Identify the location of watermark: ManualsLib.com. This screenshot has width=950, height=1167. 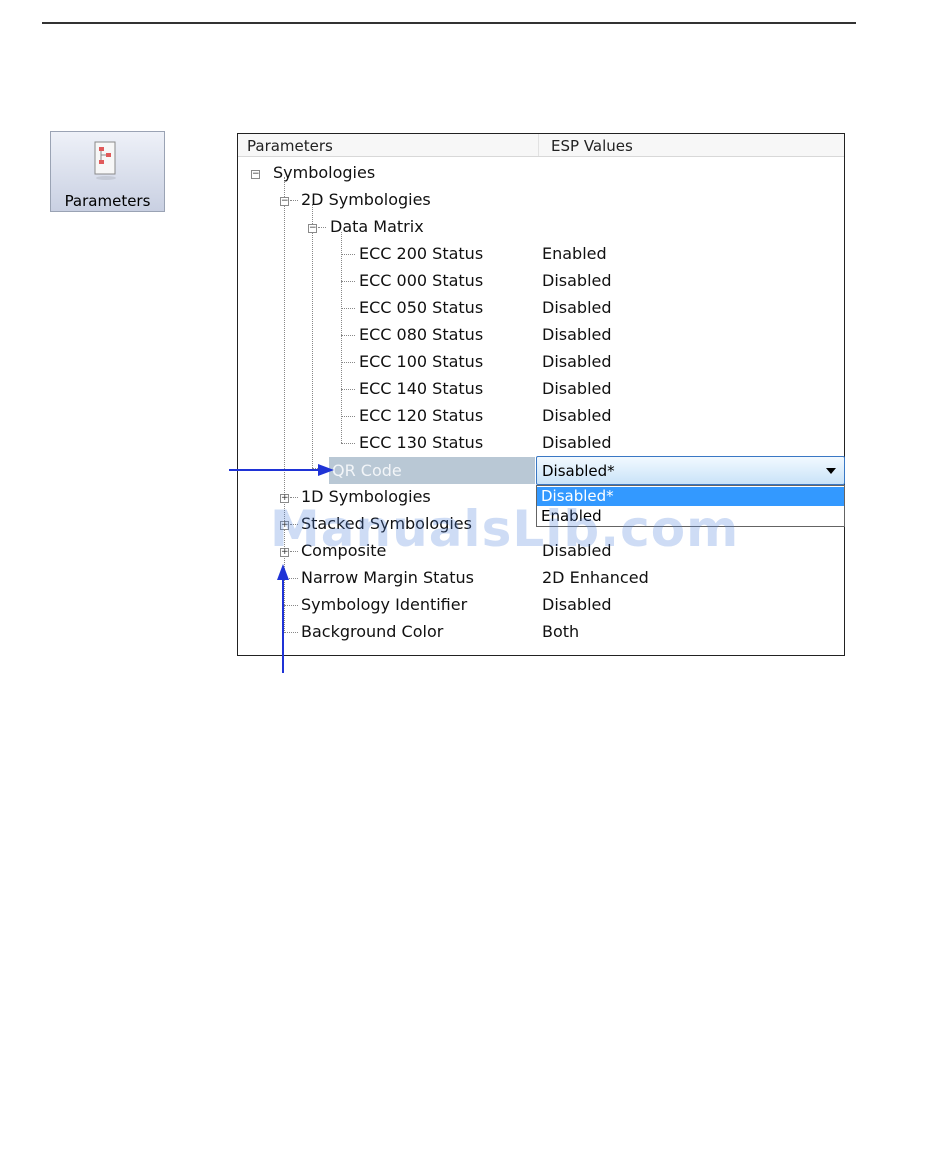
(505, 529).